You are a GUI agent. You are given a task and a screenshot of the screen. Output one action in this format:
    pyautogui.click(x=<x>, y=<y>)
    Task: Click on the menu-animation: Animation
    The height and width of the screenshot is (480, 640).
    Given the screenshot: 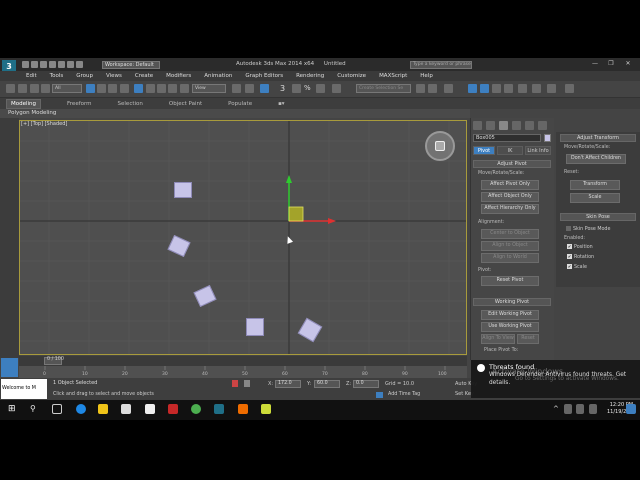 What is the action you would take?
    pyautogui.click(x=218, y=76)
    